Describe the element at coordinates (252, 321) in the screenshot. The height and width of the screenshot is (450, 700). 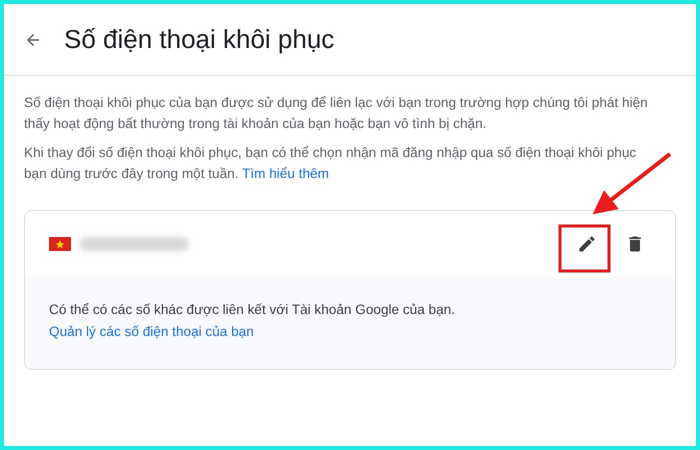
I see `linked-numbers-note: Có thể có các số khác được liên kết với Tài khoản Google của bạn. Quản lý các số điện thoại của bạn` at that location.